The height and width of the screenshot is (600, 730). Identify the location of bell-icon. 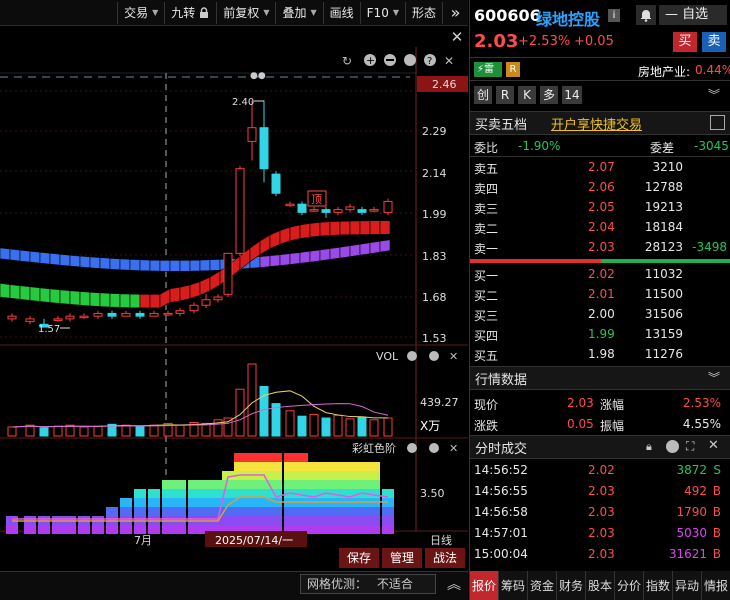
(646, 15).